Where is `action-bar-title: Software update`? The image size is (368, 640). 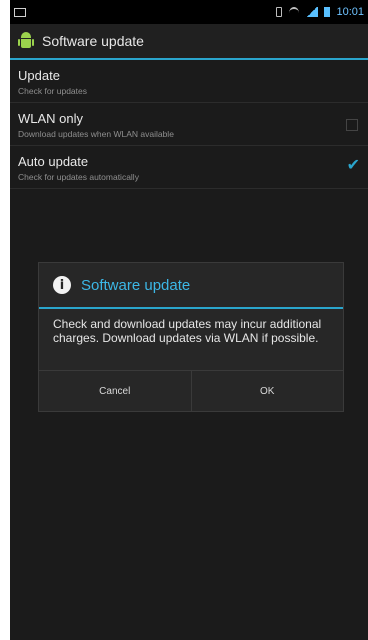 action-bar-title: Software update is located at coordinates (93, 41).